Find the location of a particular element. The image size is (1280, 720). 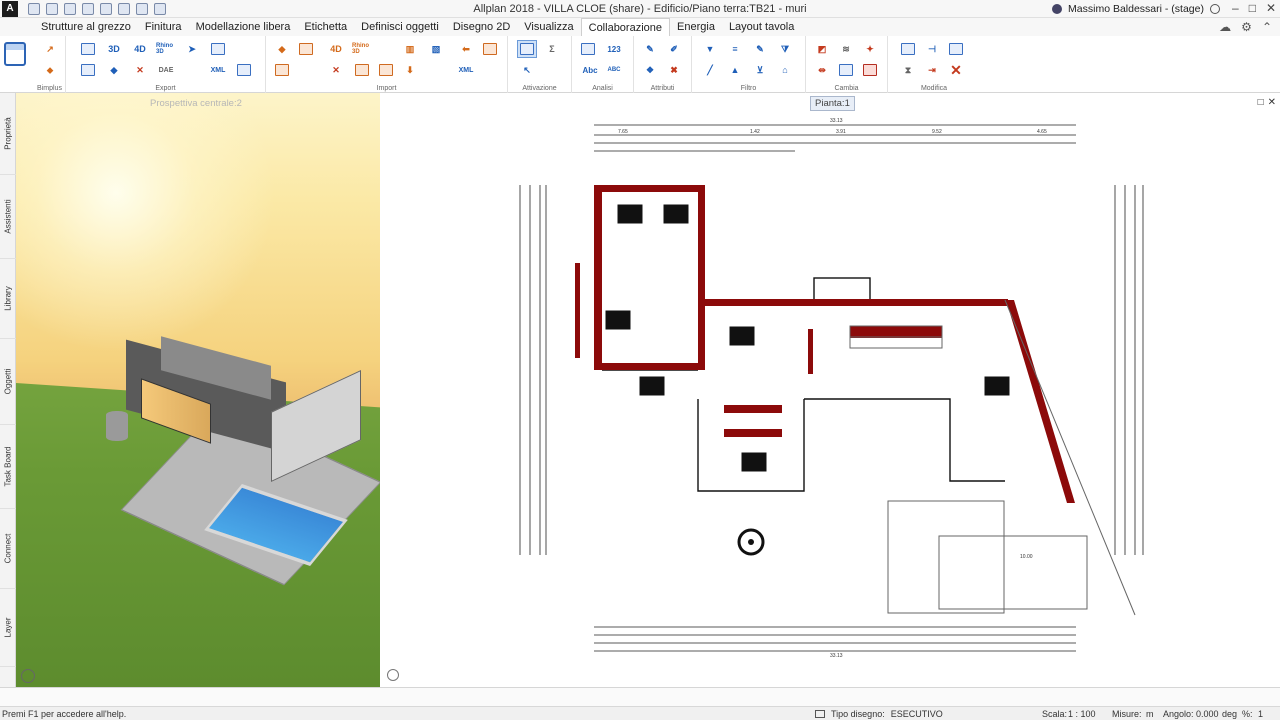

export-layers-icon is located at coordinates (244, 70).